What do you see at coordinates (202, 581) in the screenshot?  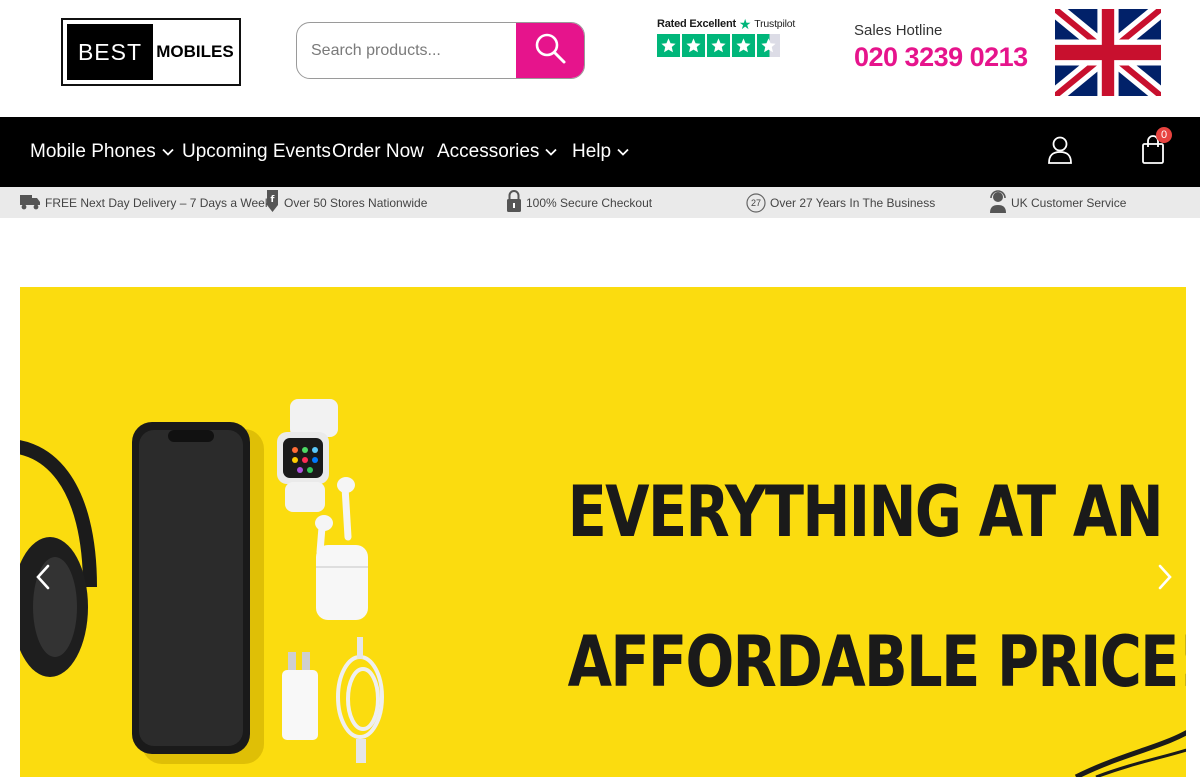 I see `products-illustration` at bounding box center [202, 581].